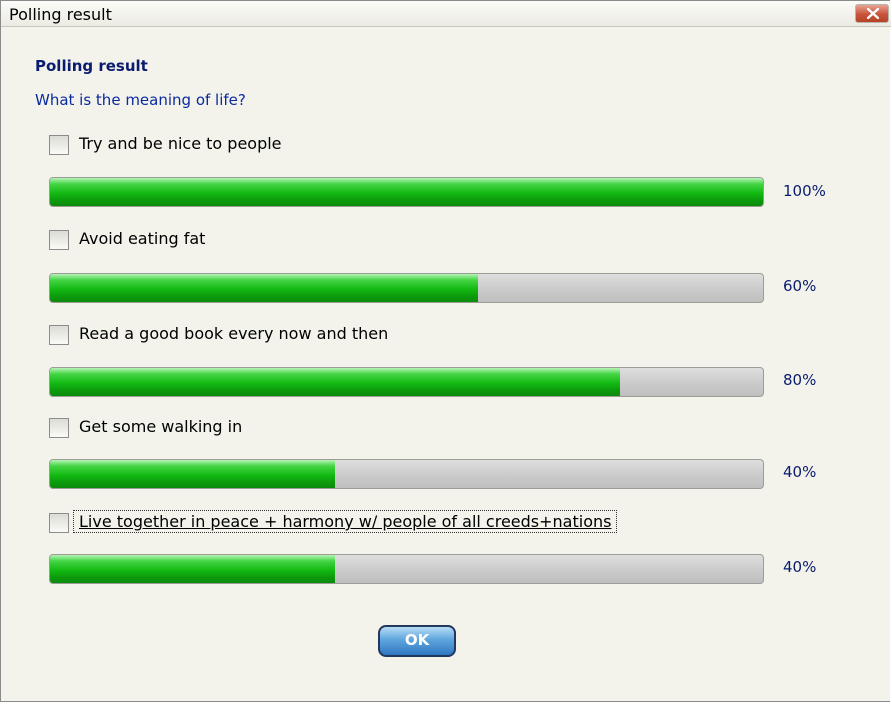  What do you see at coordinates (140, 100) in the screenshot?
I see `poll-question: What is the meaning of life?` at bounding box center [140, 100].